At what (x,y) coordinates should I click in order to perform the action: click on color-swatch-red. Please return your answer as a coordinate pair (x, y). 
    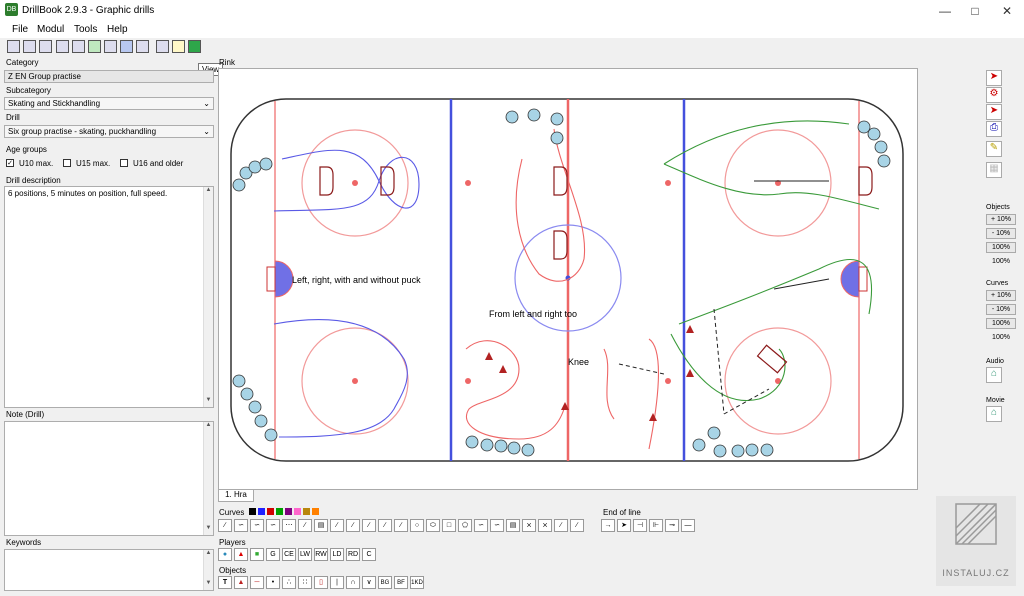
    Looking at the image, I should click on (270, 511).